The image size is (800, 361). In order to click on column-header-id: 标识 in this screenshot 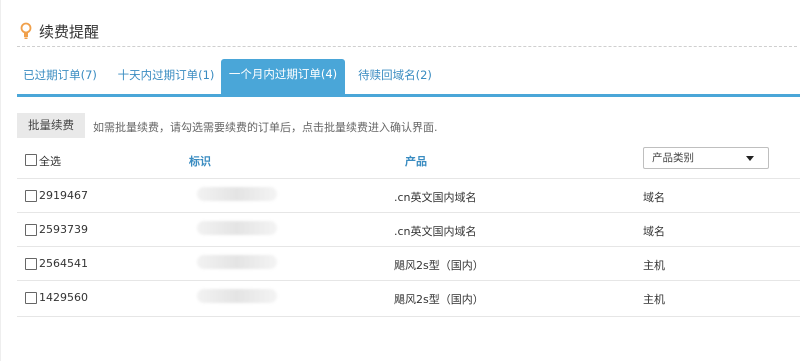, I will do `click(200, 161)`.